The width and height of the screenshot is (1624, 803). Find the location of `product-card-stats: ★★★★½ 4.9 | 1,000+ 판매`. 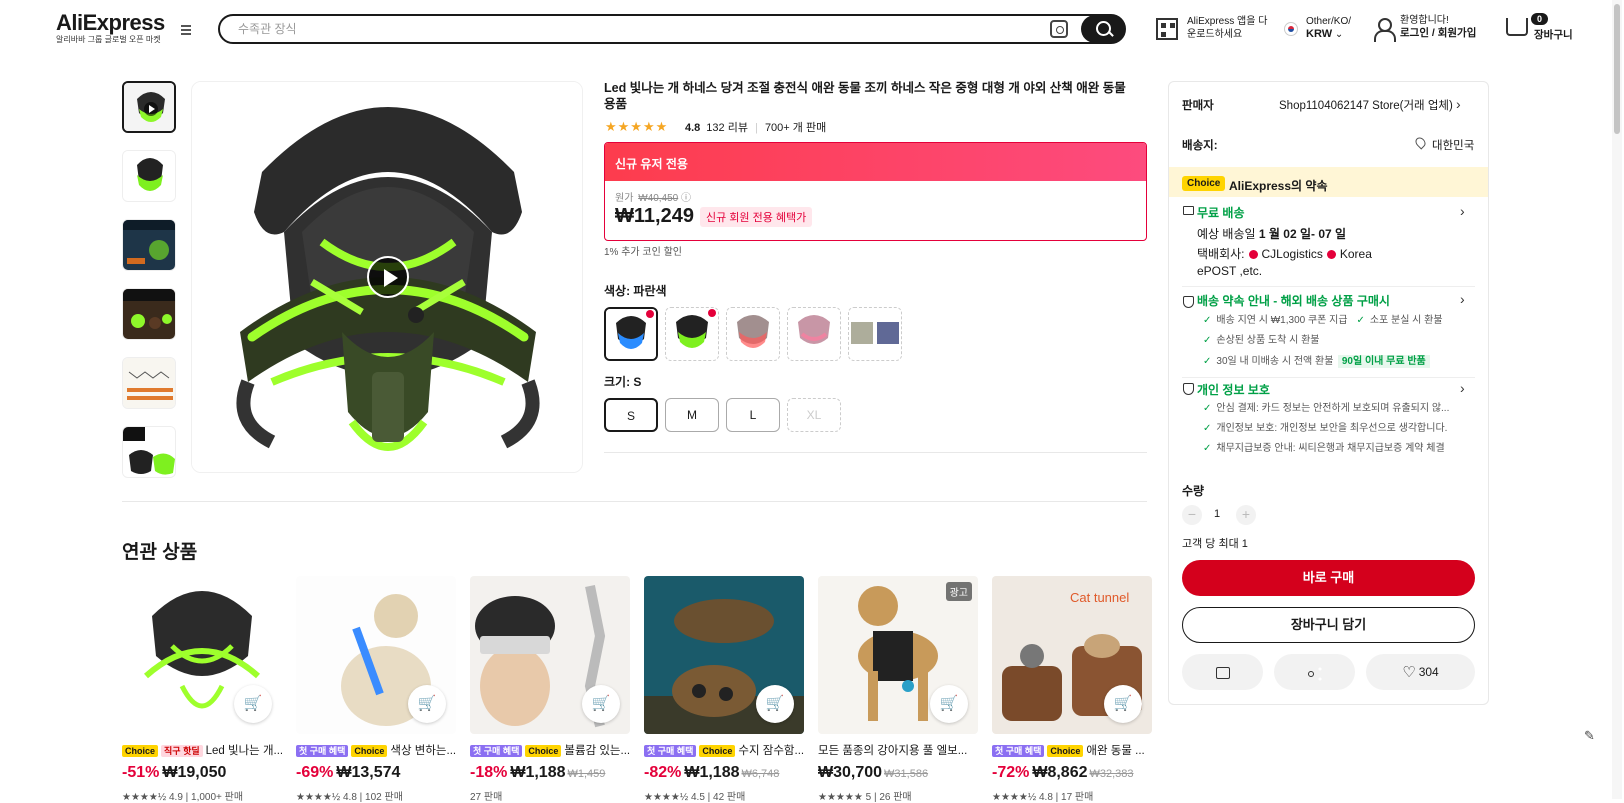

product-card-stats: ★★★★½ 4.9 | 1,000+ 판매 is located at coordinates (183, 797).